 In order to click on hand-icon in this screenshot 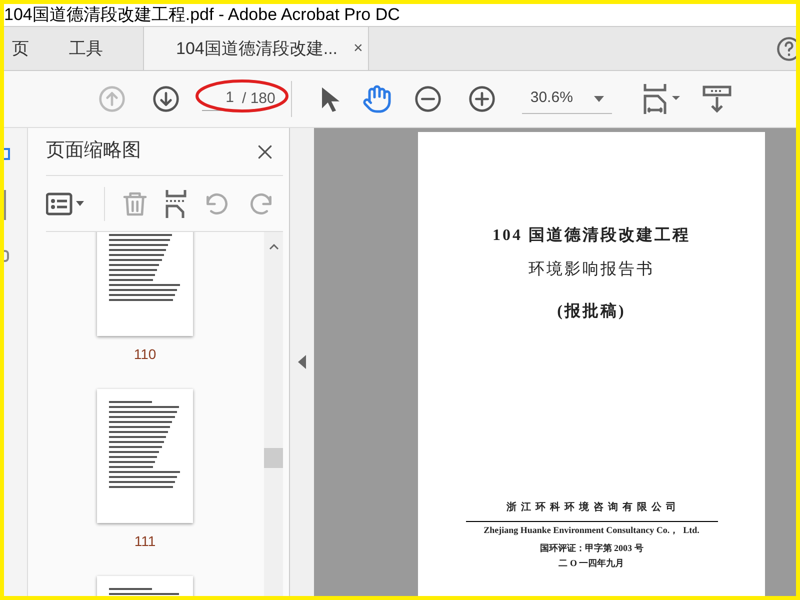, I will do `click(377, 99)`.